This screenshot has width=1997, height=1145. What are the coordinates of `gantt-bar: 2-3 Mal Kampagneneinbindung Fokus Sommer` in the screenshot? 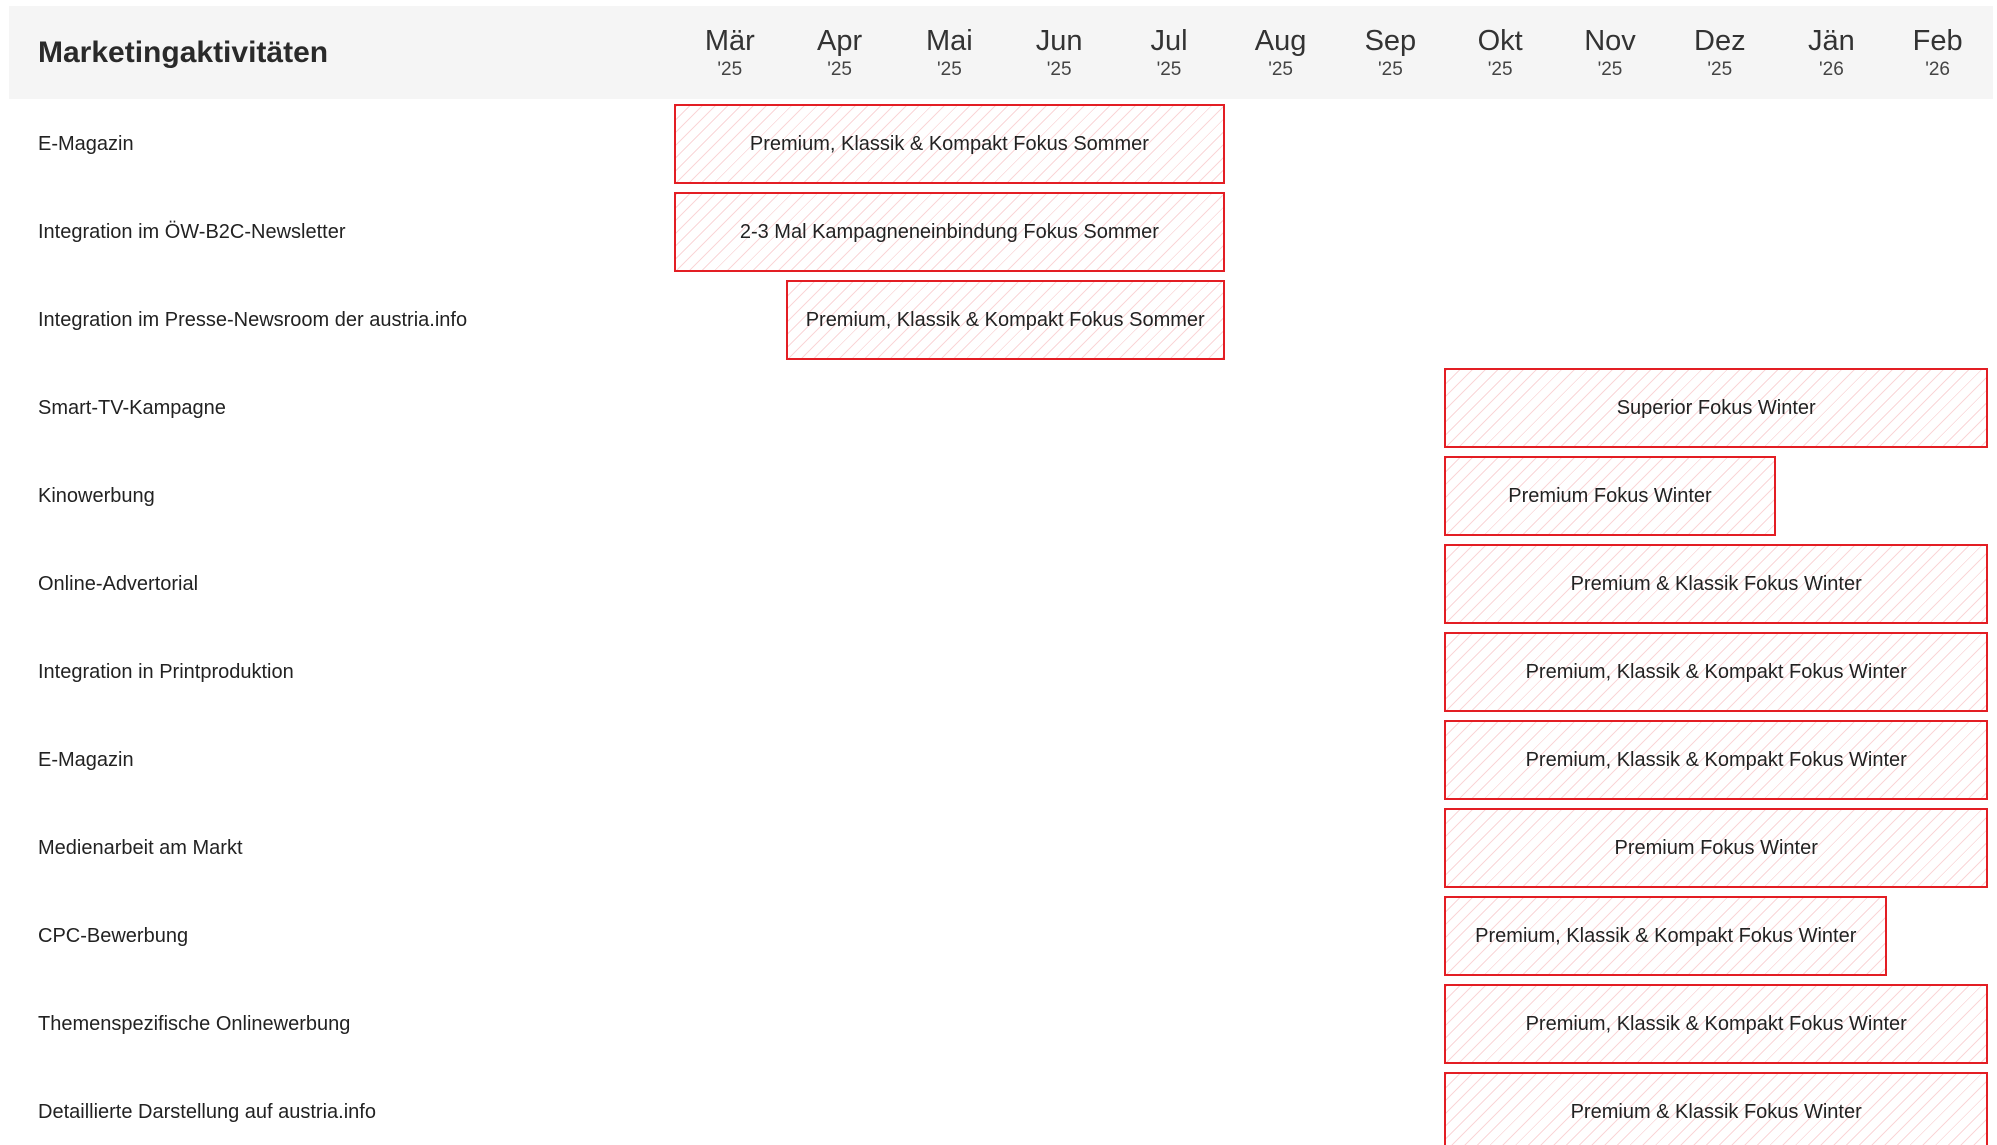 It's located at (949, 232).